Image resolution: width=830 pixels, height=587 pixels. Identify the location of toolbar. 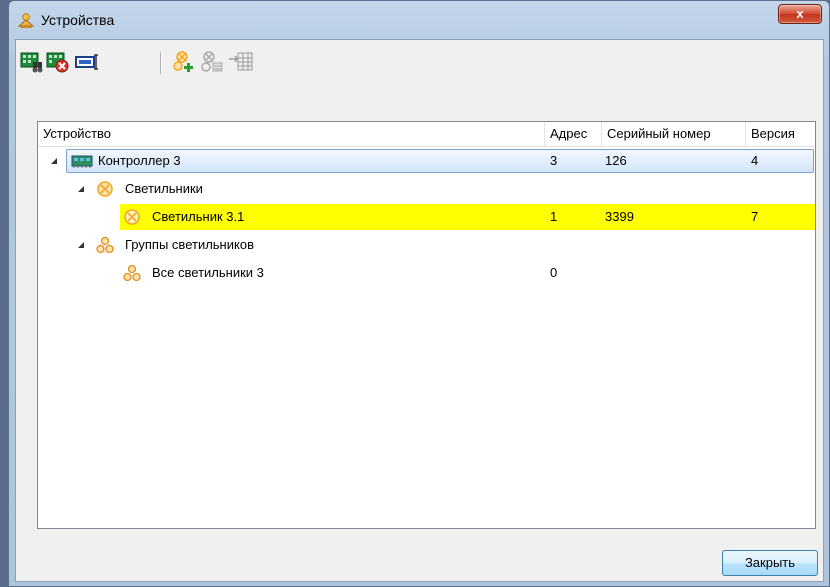
(419, 60).